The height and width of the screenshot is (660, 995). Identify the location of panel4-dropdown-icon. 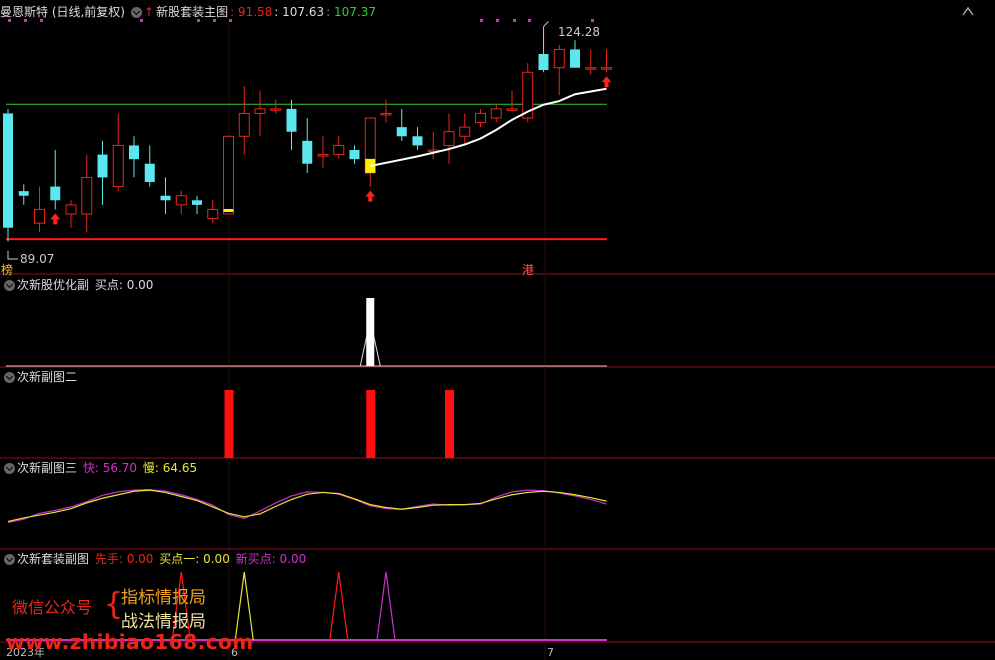
(9, 468).